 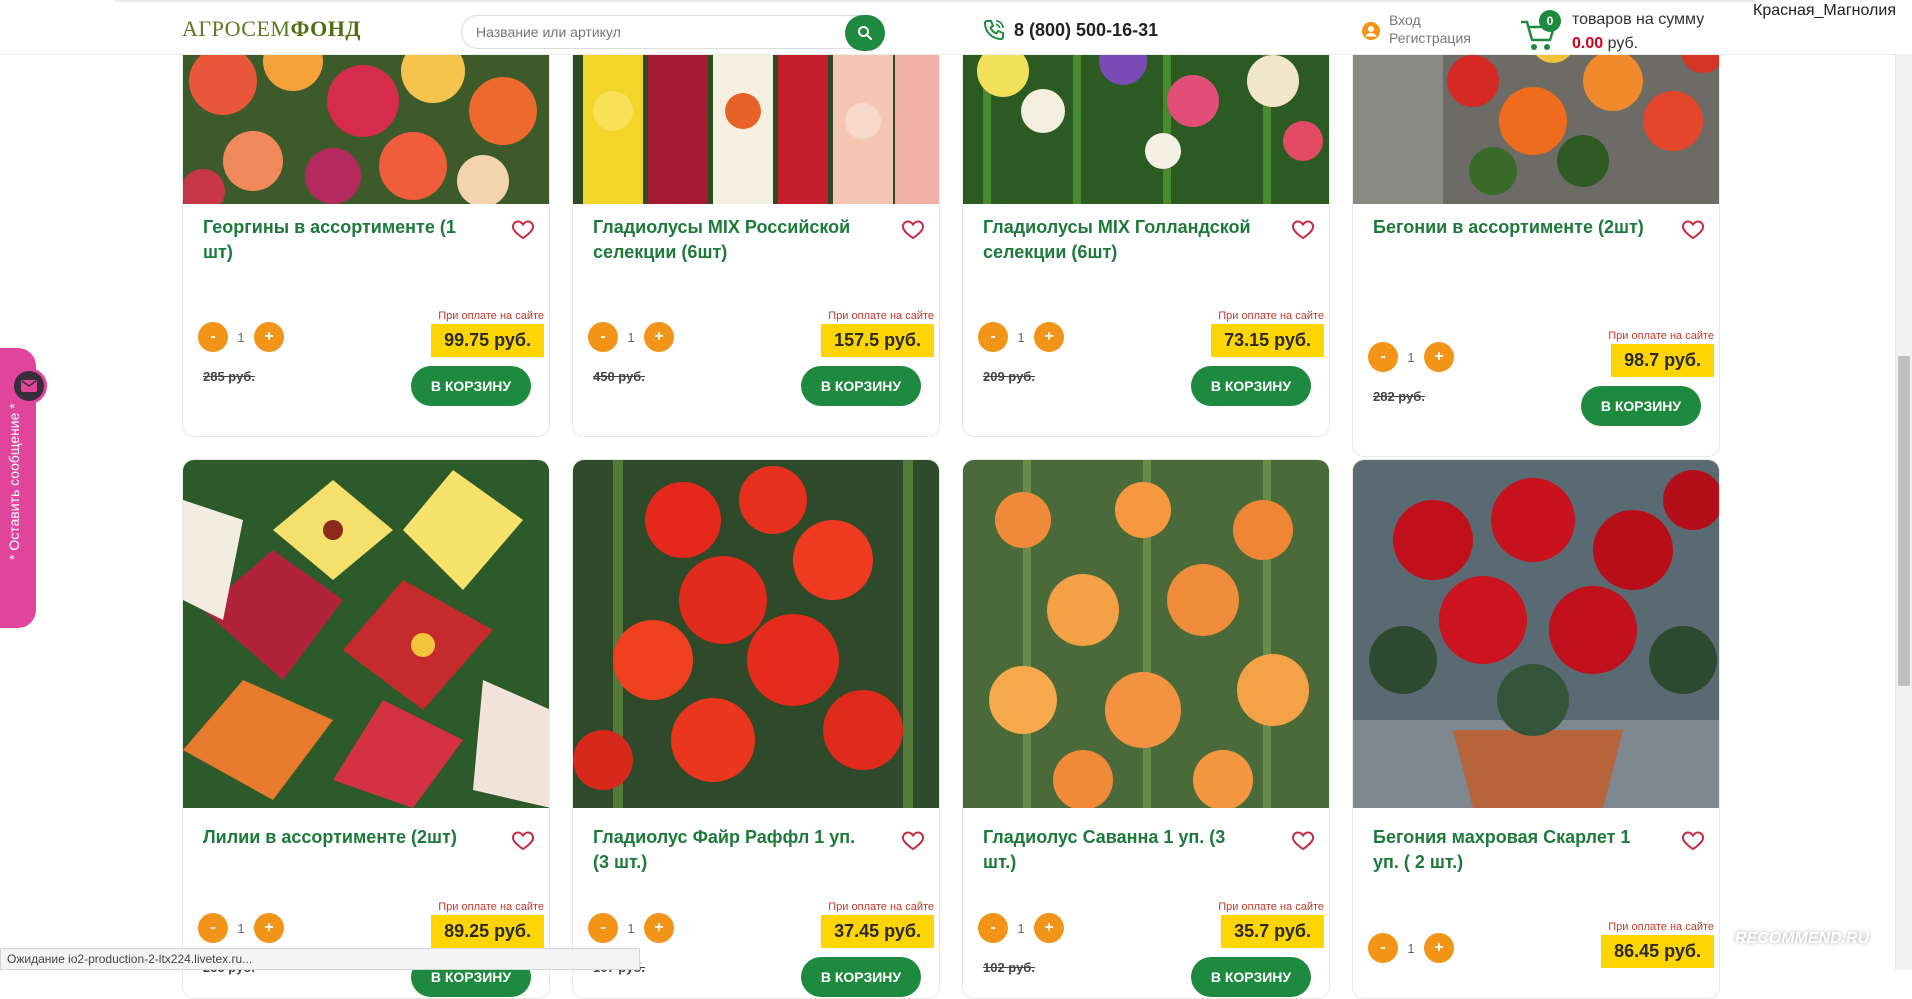 I want to click on product-title: Гладиолус Файр Раффл 1 уп. (3 шт.), so click(x=733, y=850).